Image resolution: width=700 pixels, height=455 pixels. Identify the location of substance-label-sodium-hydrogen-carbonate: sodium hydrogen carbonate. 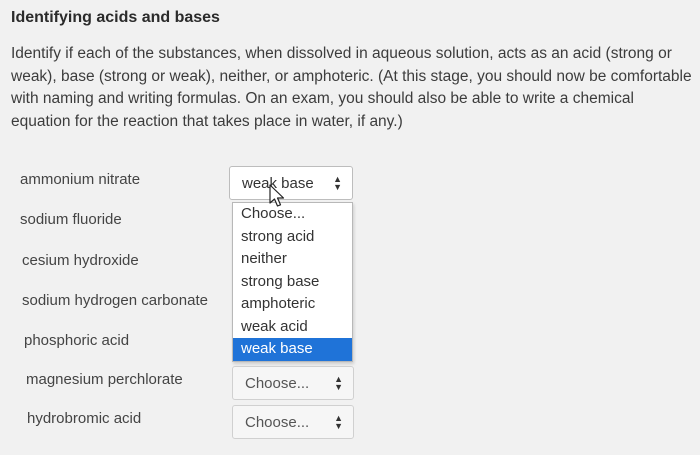
(115, 300).